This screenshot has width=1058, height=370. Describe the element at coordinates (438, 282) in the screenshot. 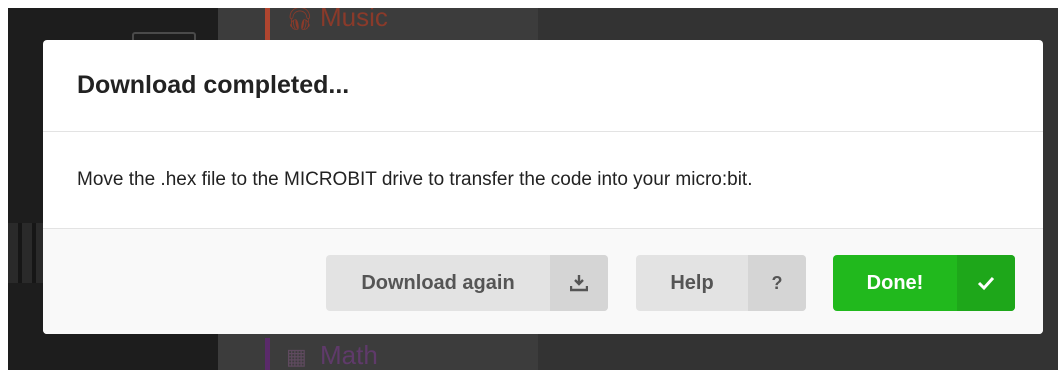

I see `download-again-label: Download again` at that location.